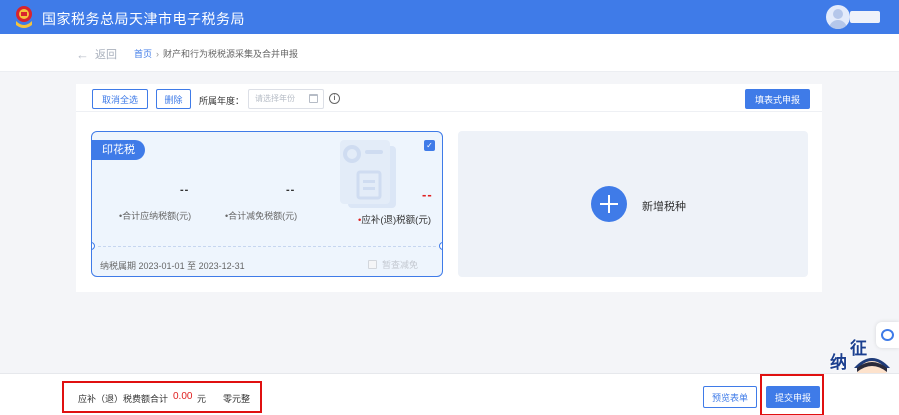 The image size is (899, 415). I want to click on tax-name-tag: 印花税, so click(118, 150).